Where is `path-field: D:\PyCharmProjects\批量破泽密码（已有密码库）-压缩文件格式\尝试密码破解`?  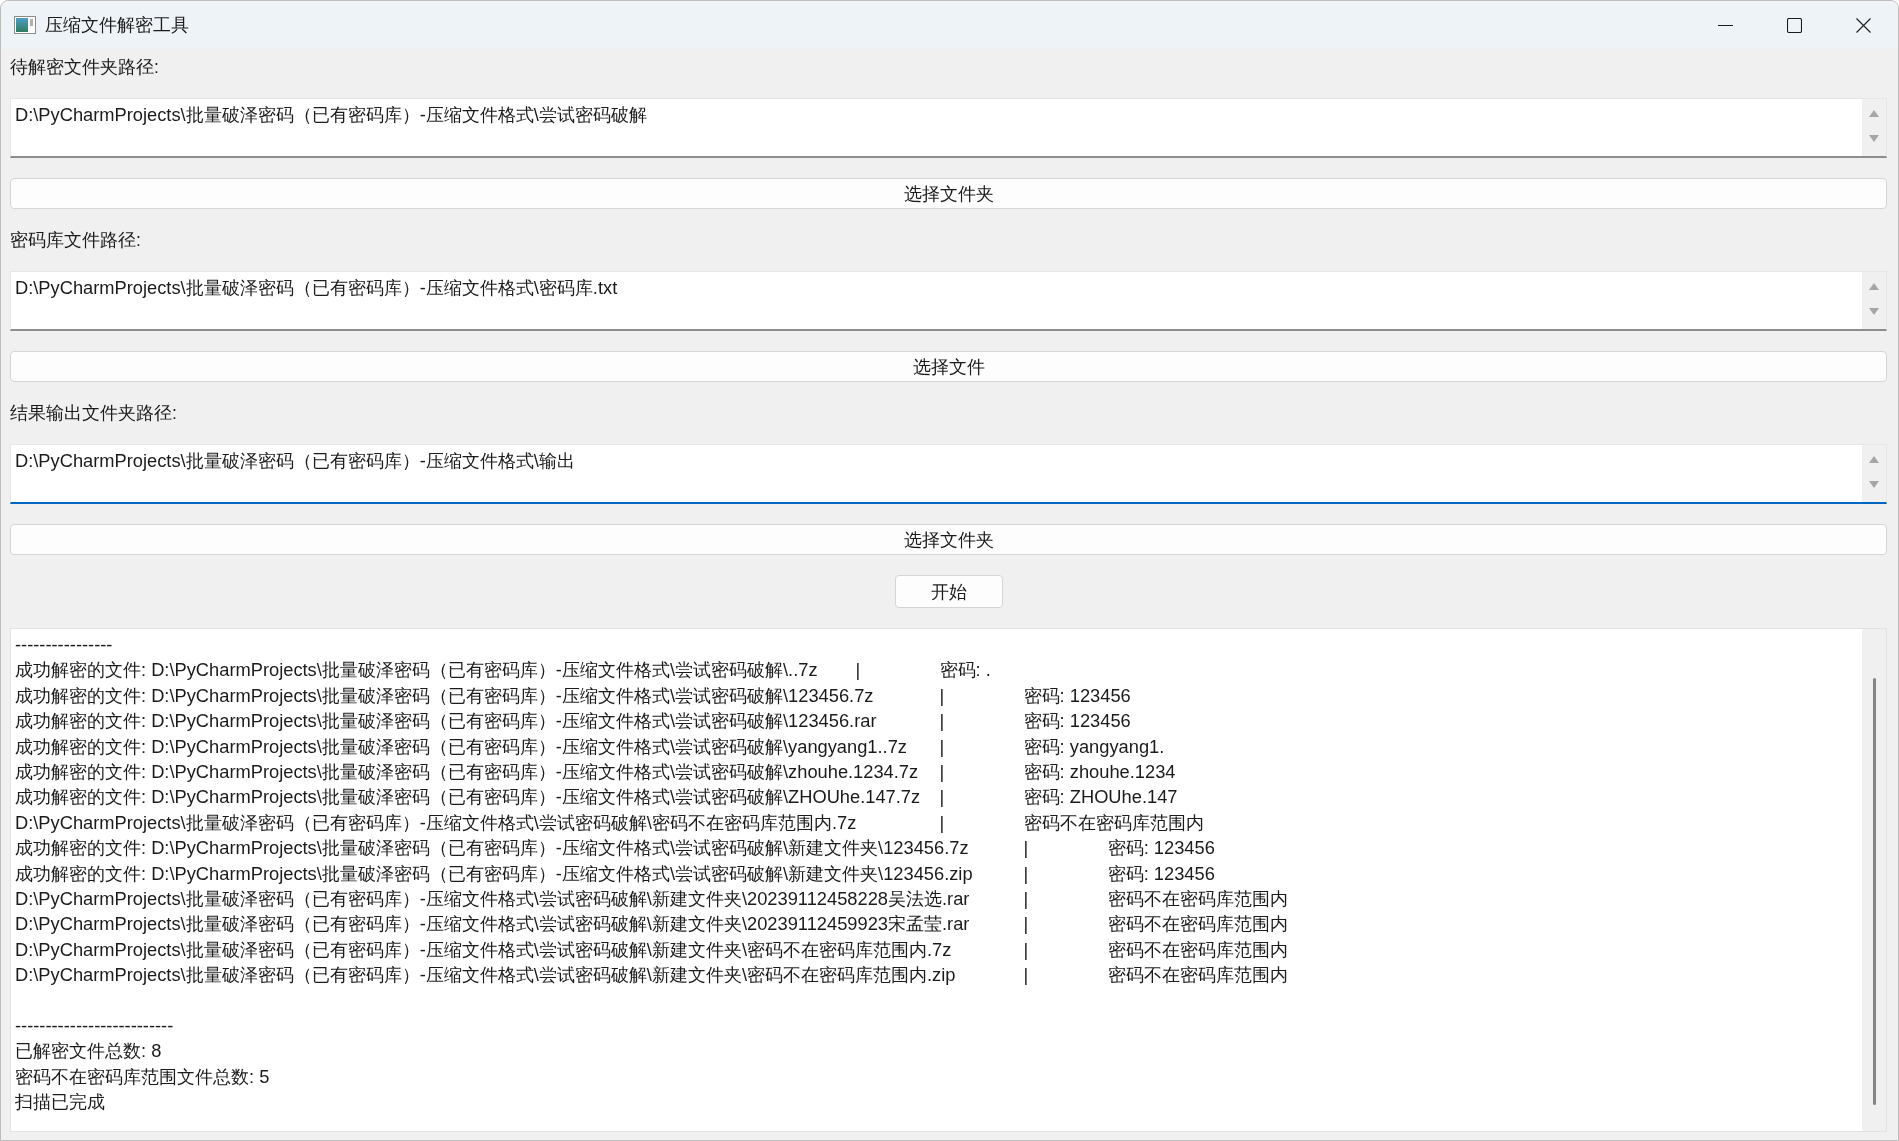
path-field: D:\PyCharmProjects\批量破泽密码（已有密码库）-压缩文件格式\尝试密码破解 is located at coordinates (948, 128).